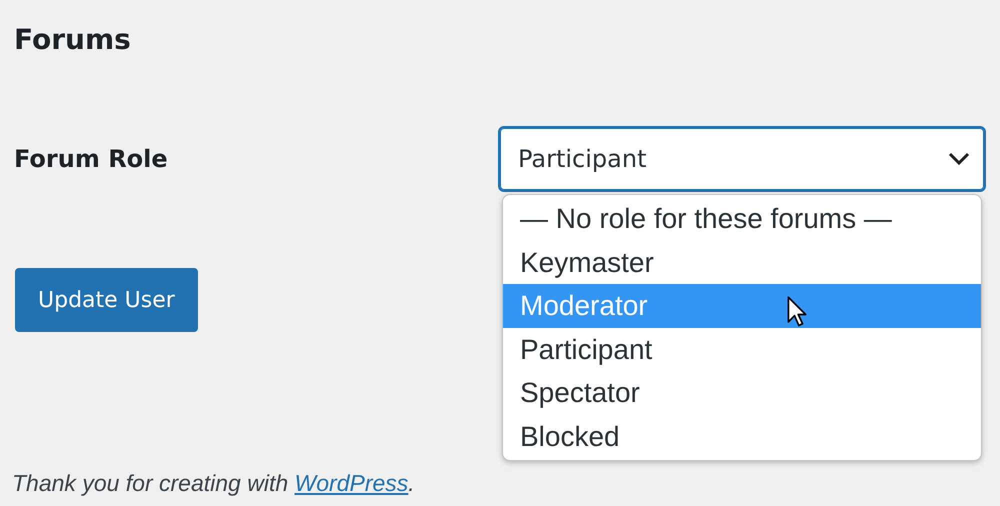  I want to click on role-select: Participant, so click(742, 159).